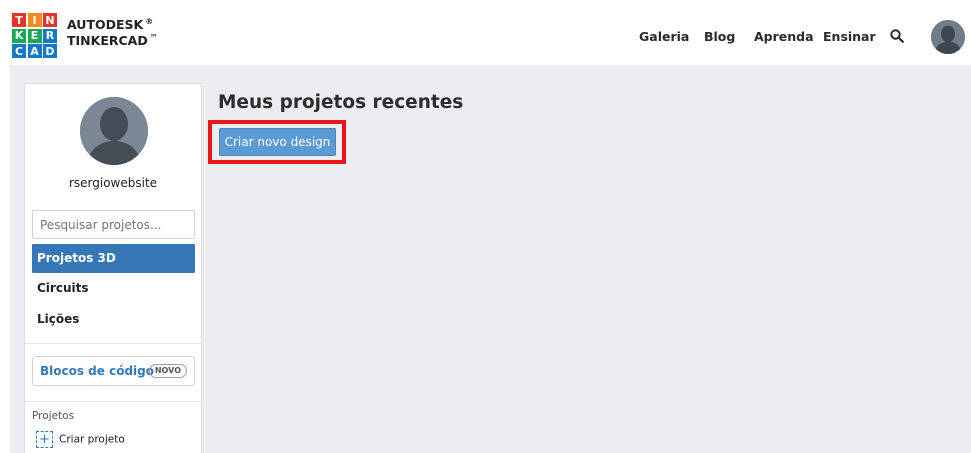 This screenshot has height=453, width=971. What do you see at coordinates (44, 439) in the screenshot?
I see `plus-icon: +` at bounding box center [44, 439].